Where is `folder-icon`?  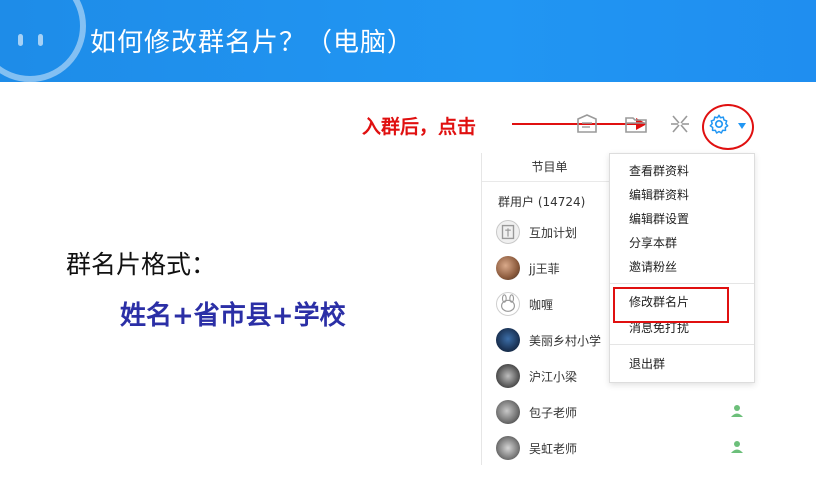 folder-icon is located at coordinates (636, 124).